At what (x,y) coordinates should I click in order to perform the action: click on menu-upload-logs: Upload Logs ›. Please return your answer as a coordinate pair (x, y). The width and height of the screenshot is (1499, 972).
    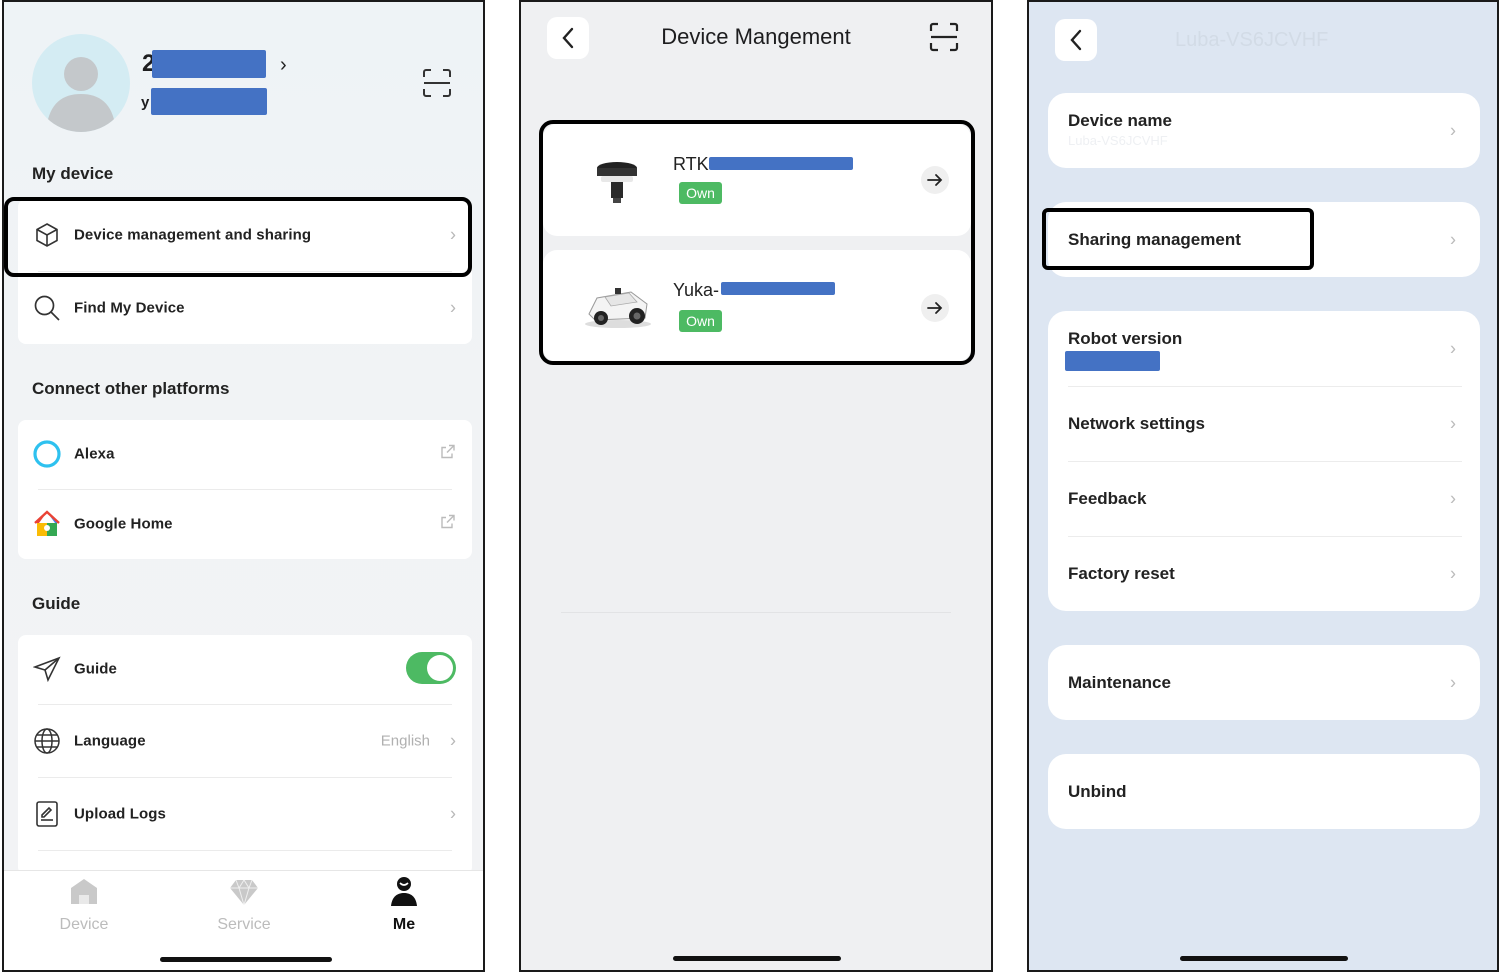
    Looking at the image, I should click on (245, 814).